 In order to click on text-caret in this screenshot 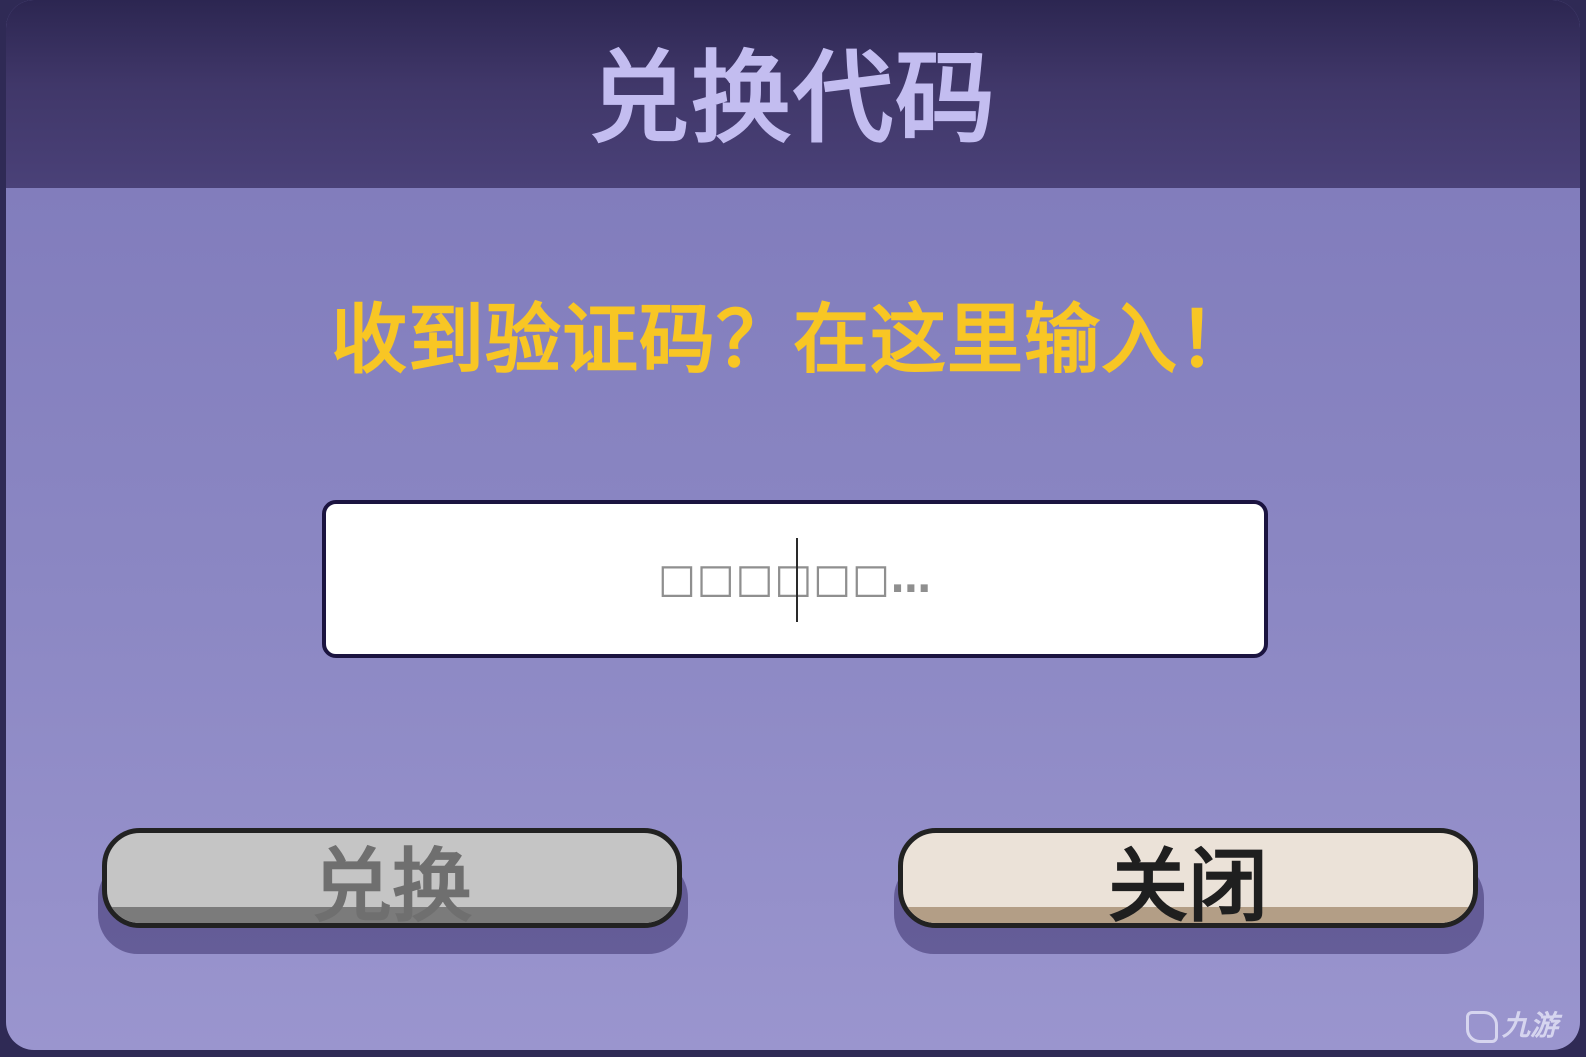, I will do `click(797, 580)`.